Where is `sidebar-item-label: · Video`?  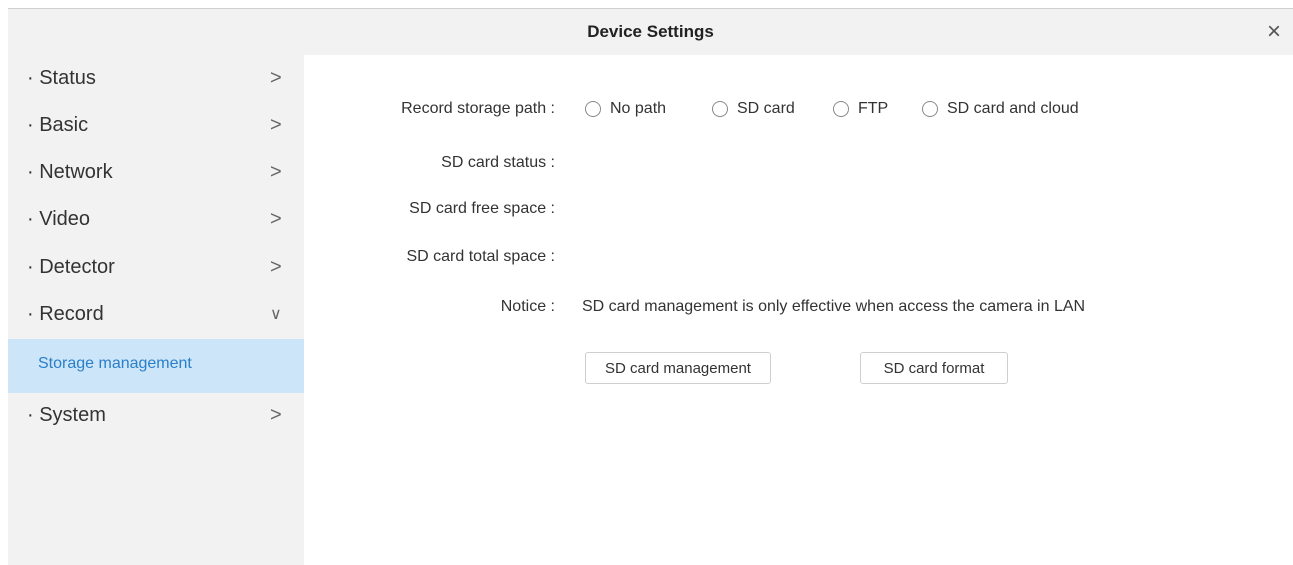 sidebar-item-label: · Video is located at coordinates (59, 218).